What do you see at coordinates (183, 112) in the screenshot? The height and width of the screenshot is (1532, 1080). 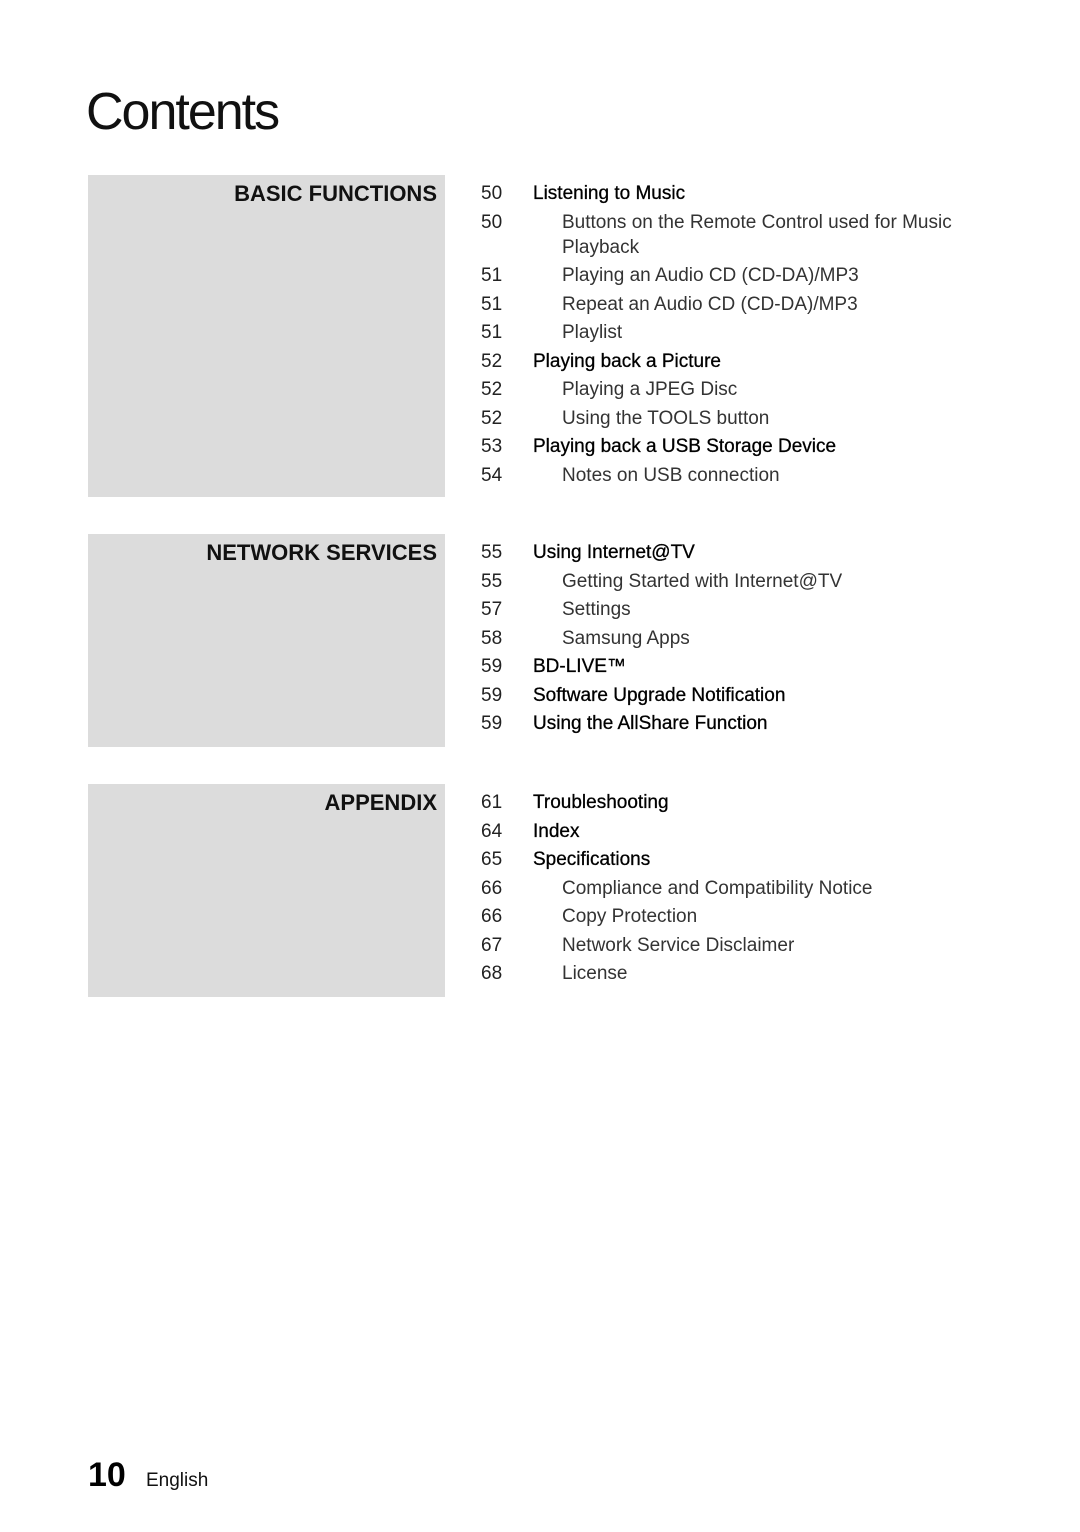 I see `page-title: Contents` at bounding box center [183, 112].